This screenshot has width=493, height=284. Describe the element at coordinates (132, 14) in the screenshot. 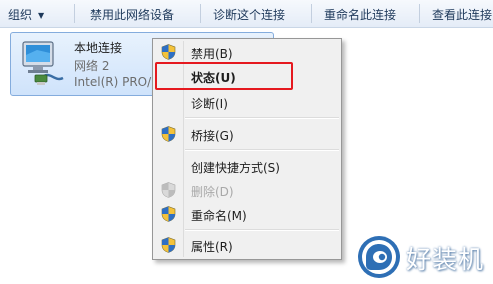

I see `disable-device-button: 禁用此网络设备` at that location.